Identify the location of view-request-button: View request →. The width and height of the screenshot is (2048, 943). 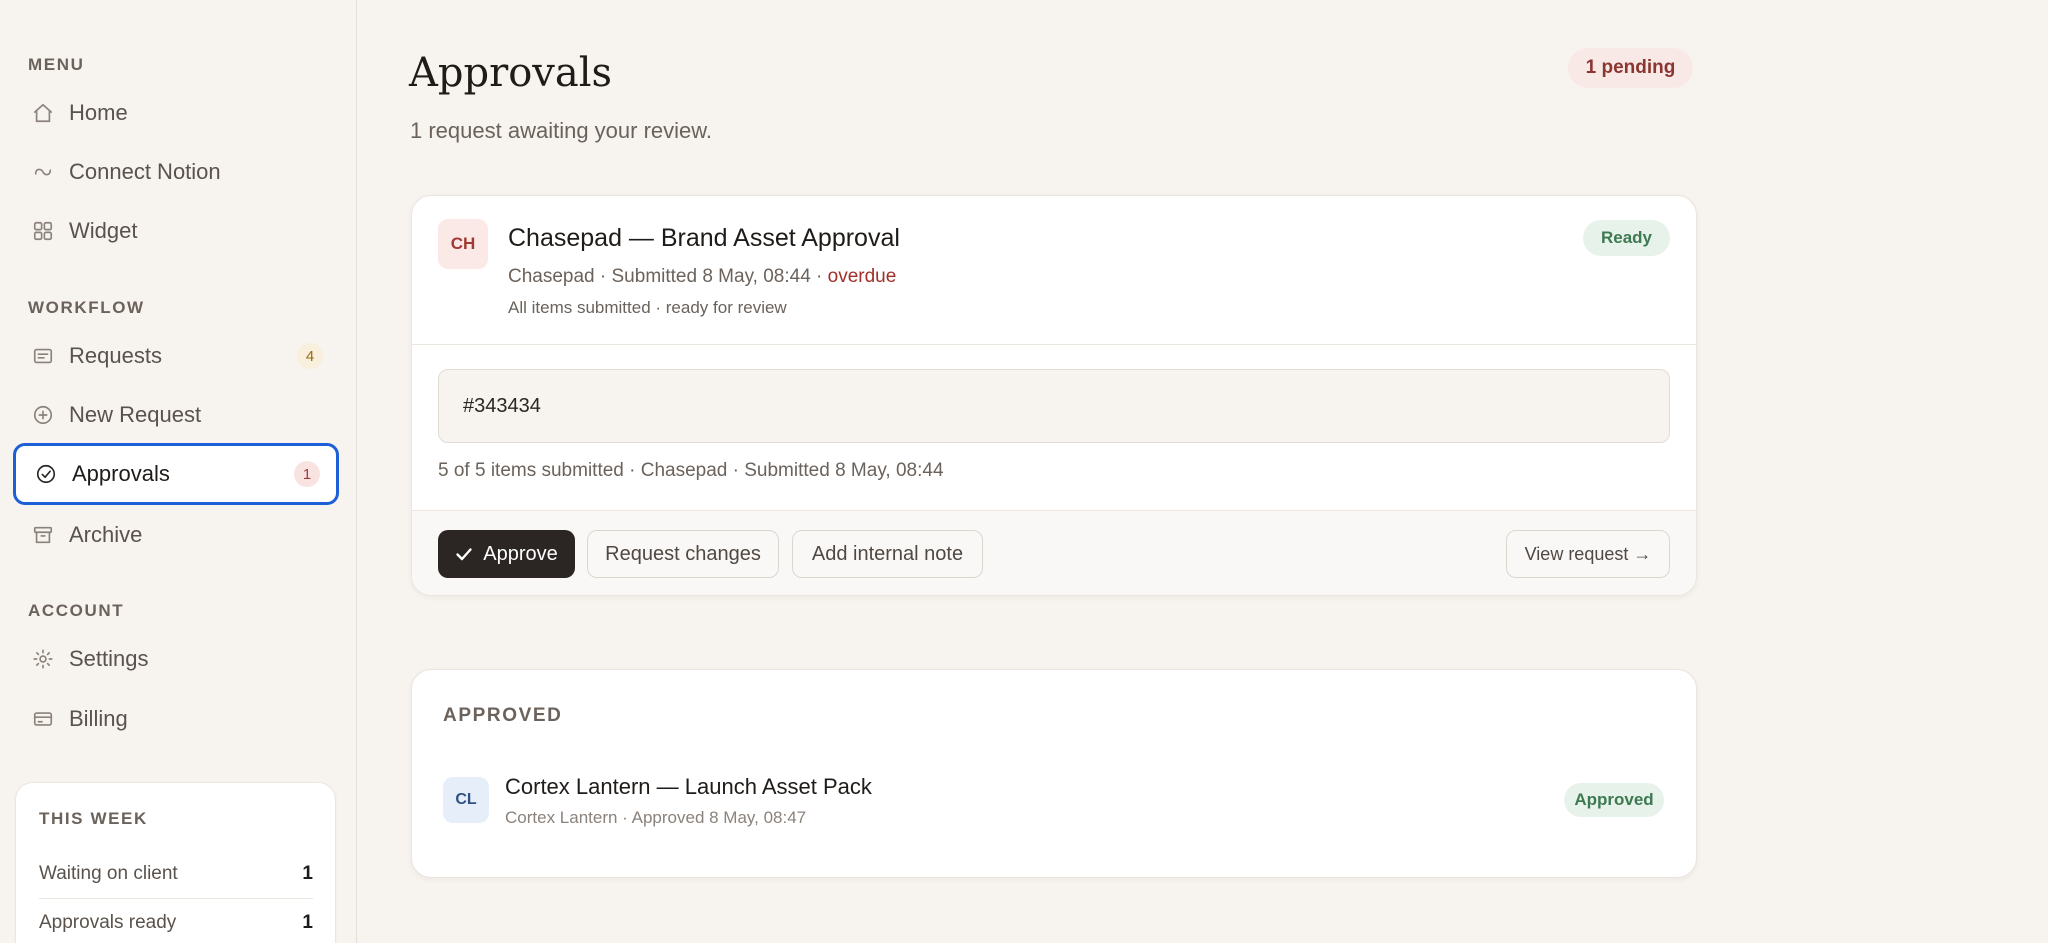
(1588, 554).